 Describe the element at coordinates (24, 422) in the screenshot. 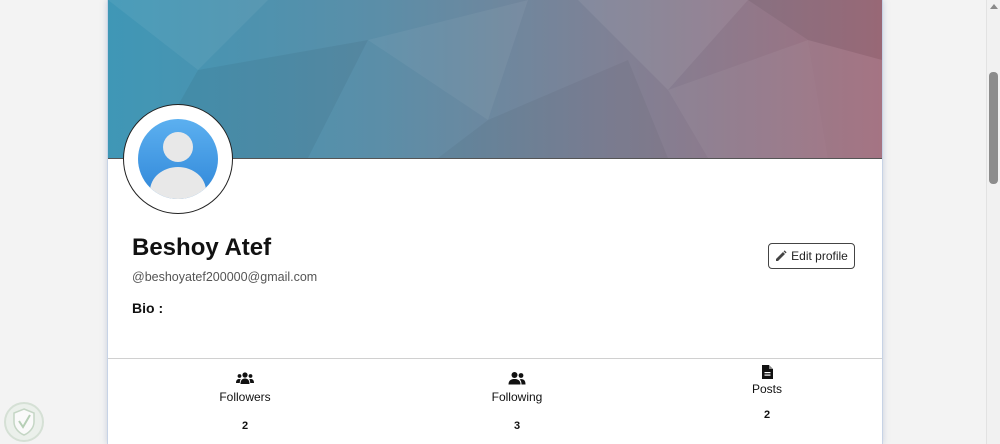

I see `shield-watermark-icon` at that location.